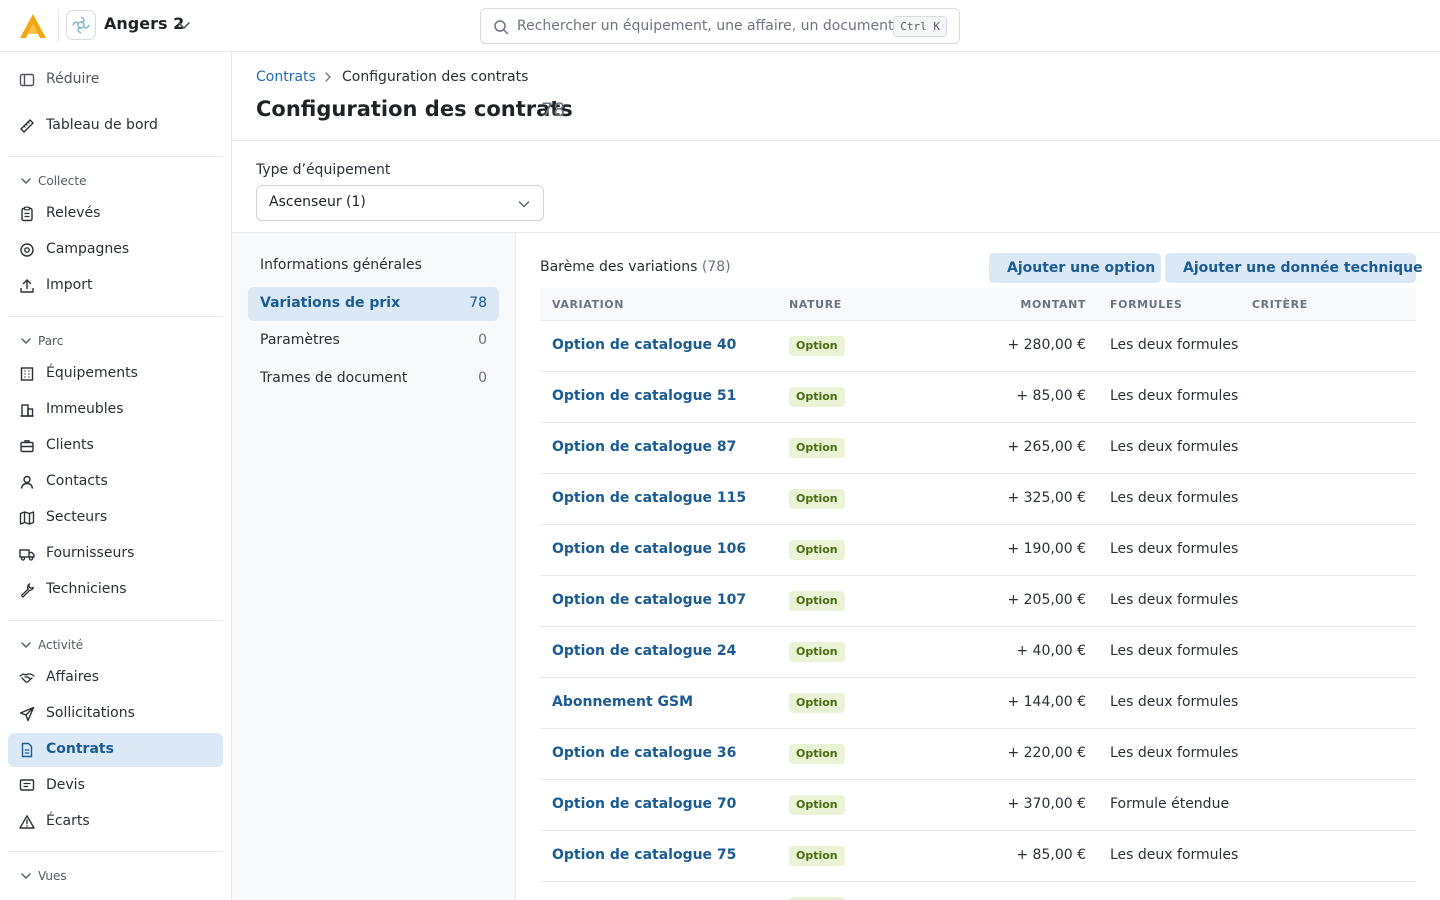 This screenshot has height=900, width=1440. I want to click on sidebar-item-label: Tableau de bord, so click(102, 125).